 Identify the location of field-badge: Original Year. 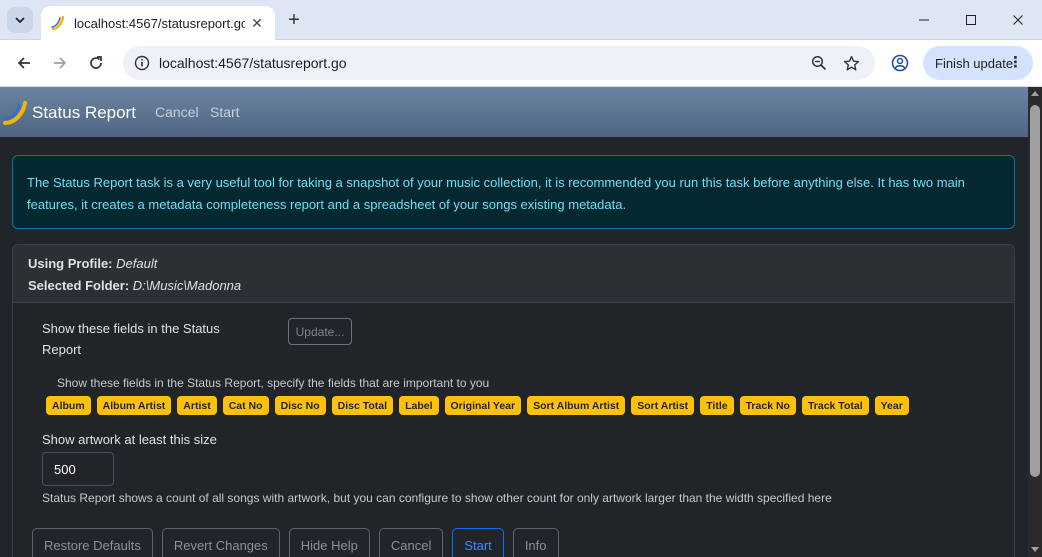
(483, 405).